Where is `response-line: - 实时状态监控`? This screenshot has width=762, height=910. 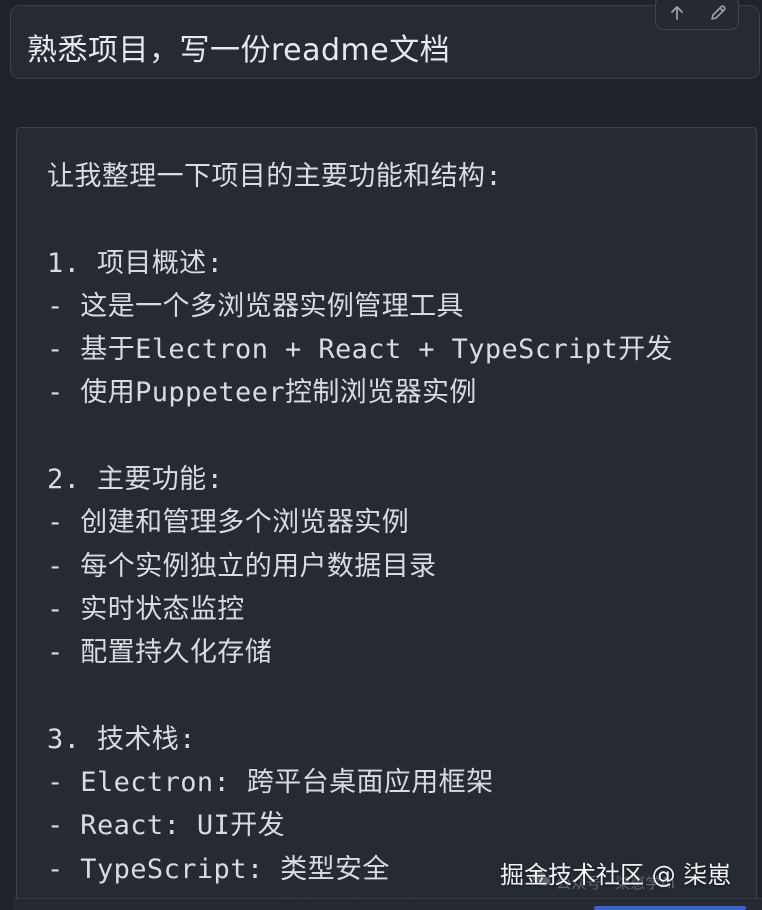 response-line: - 实时状态监控 is located at coordinates (146, 609).